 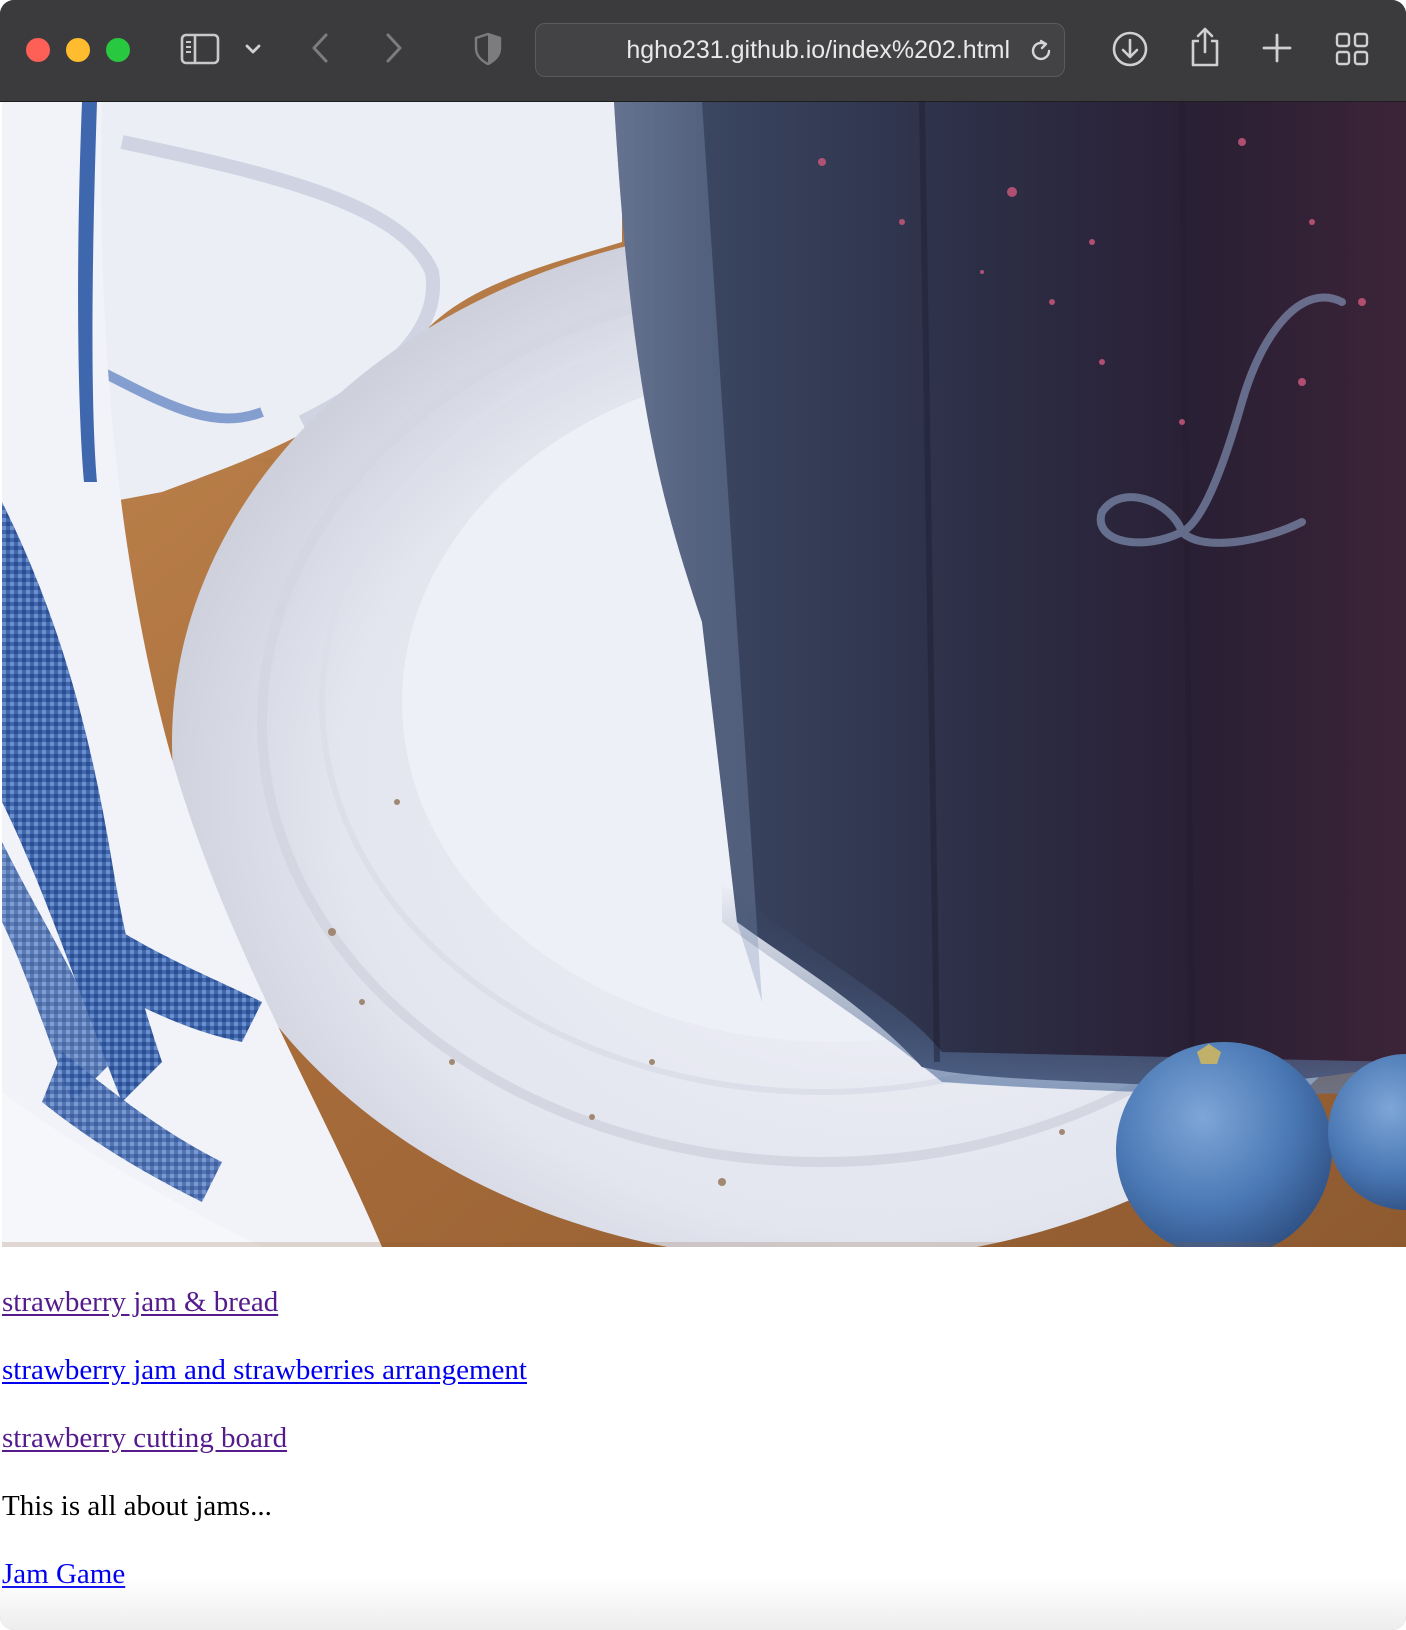 I want to click on back-icon, so click(x=321, y=48).